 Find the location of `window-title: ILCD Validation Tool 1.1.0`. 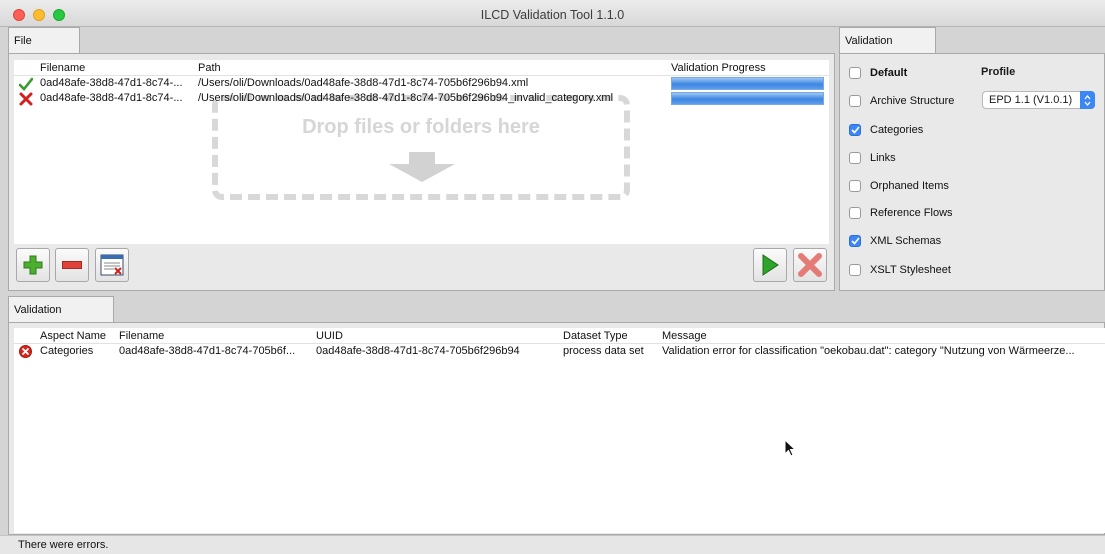

window-title: ILCD Validation Tool 1.1.0 is located at coordinates (552, 15).